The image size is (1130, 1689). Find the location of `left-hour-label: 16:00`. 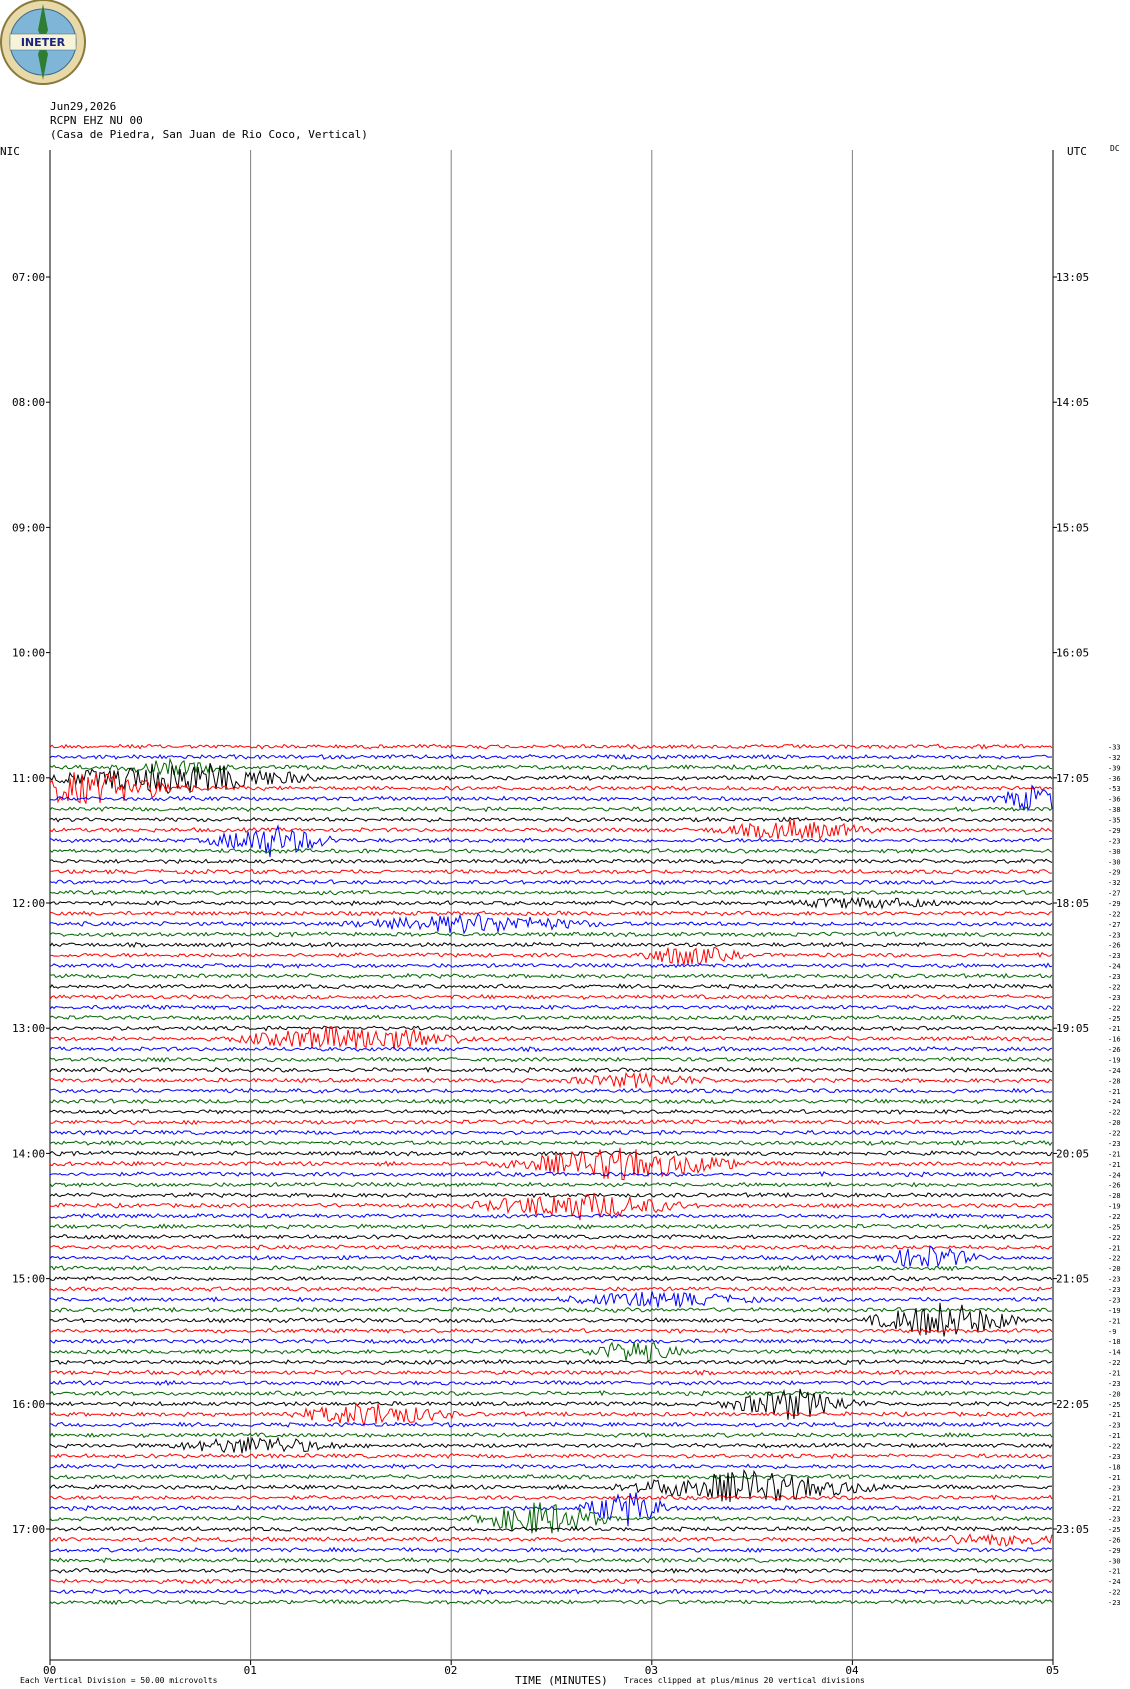

left-hour-label: 16:00 is located at coordinates (28, 1404).